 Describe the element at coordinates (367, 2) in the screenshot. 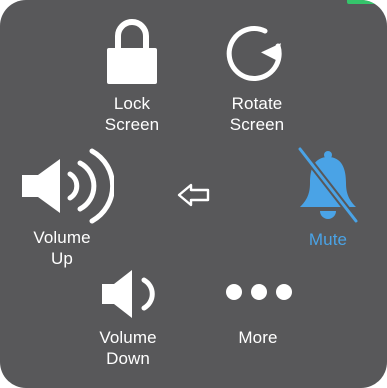

I see `status-strip` at that location.